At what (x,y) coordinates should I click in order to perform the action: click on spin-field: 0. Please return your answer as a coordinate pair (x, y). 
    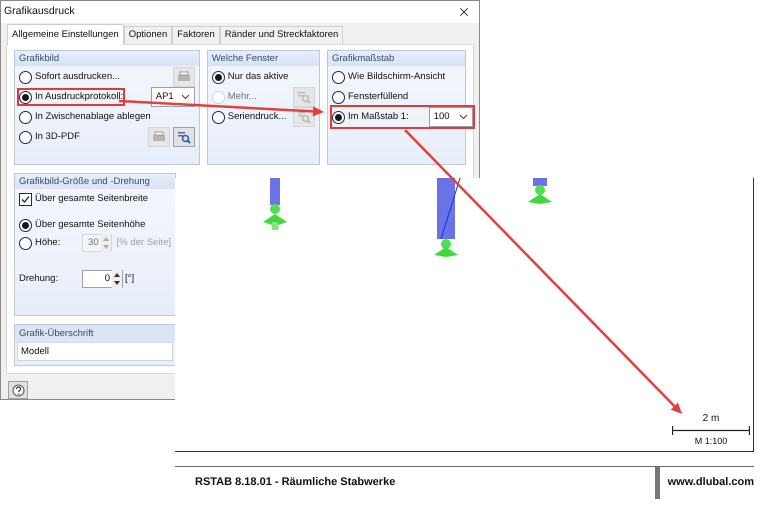
    Looking at the image, I should click on (102, 279).